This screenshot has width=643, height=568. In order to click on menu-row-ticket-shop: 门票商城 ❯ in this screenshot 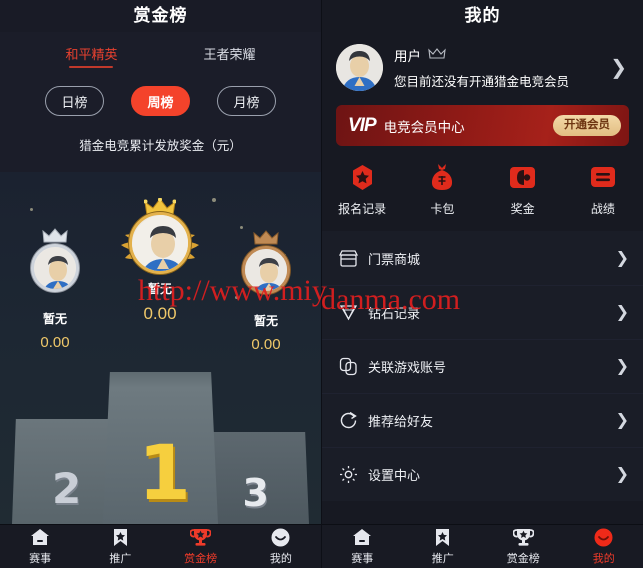, I will do `click(482, 258)`.